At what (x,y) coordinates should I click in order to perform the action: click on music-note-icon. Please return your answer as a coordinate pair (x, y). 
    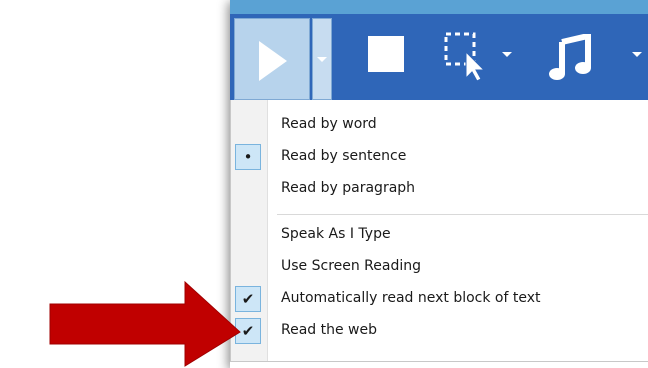
    Looking at the image, I should click on (570, 56).